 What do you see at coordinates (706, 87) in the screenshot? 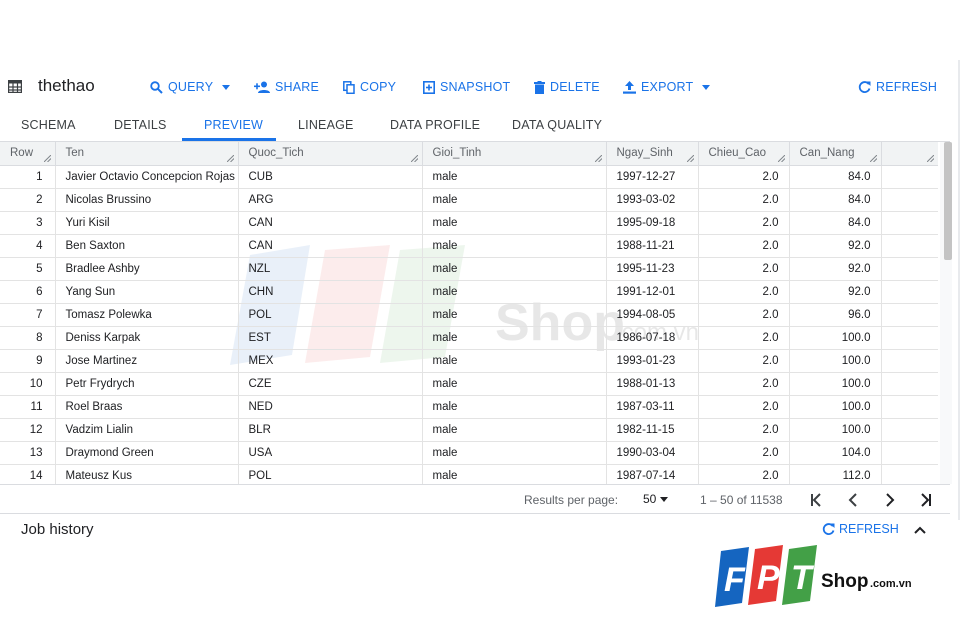
I see `chevron-down-icon` at bounding box center [706, 87].